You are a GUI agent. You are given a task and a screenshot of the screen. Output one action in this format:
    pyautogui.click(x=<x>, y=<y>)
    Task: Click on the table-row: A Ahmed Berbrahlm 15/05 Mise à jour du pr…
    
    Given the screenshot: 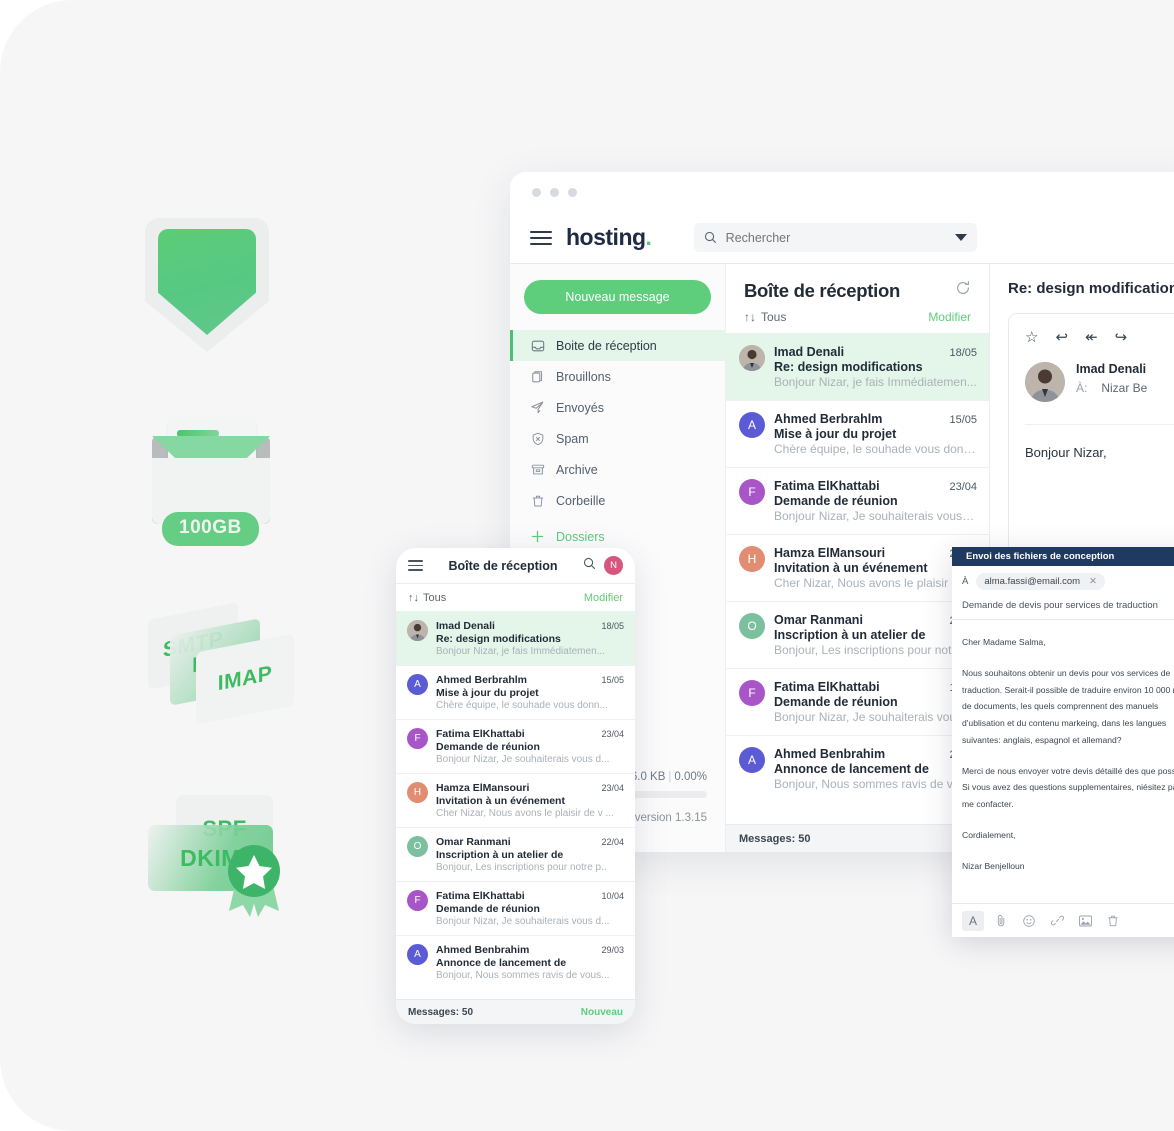 What is the action you would take?
    pyautogui.click(x=857, y=433)
    